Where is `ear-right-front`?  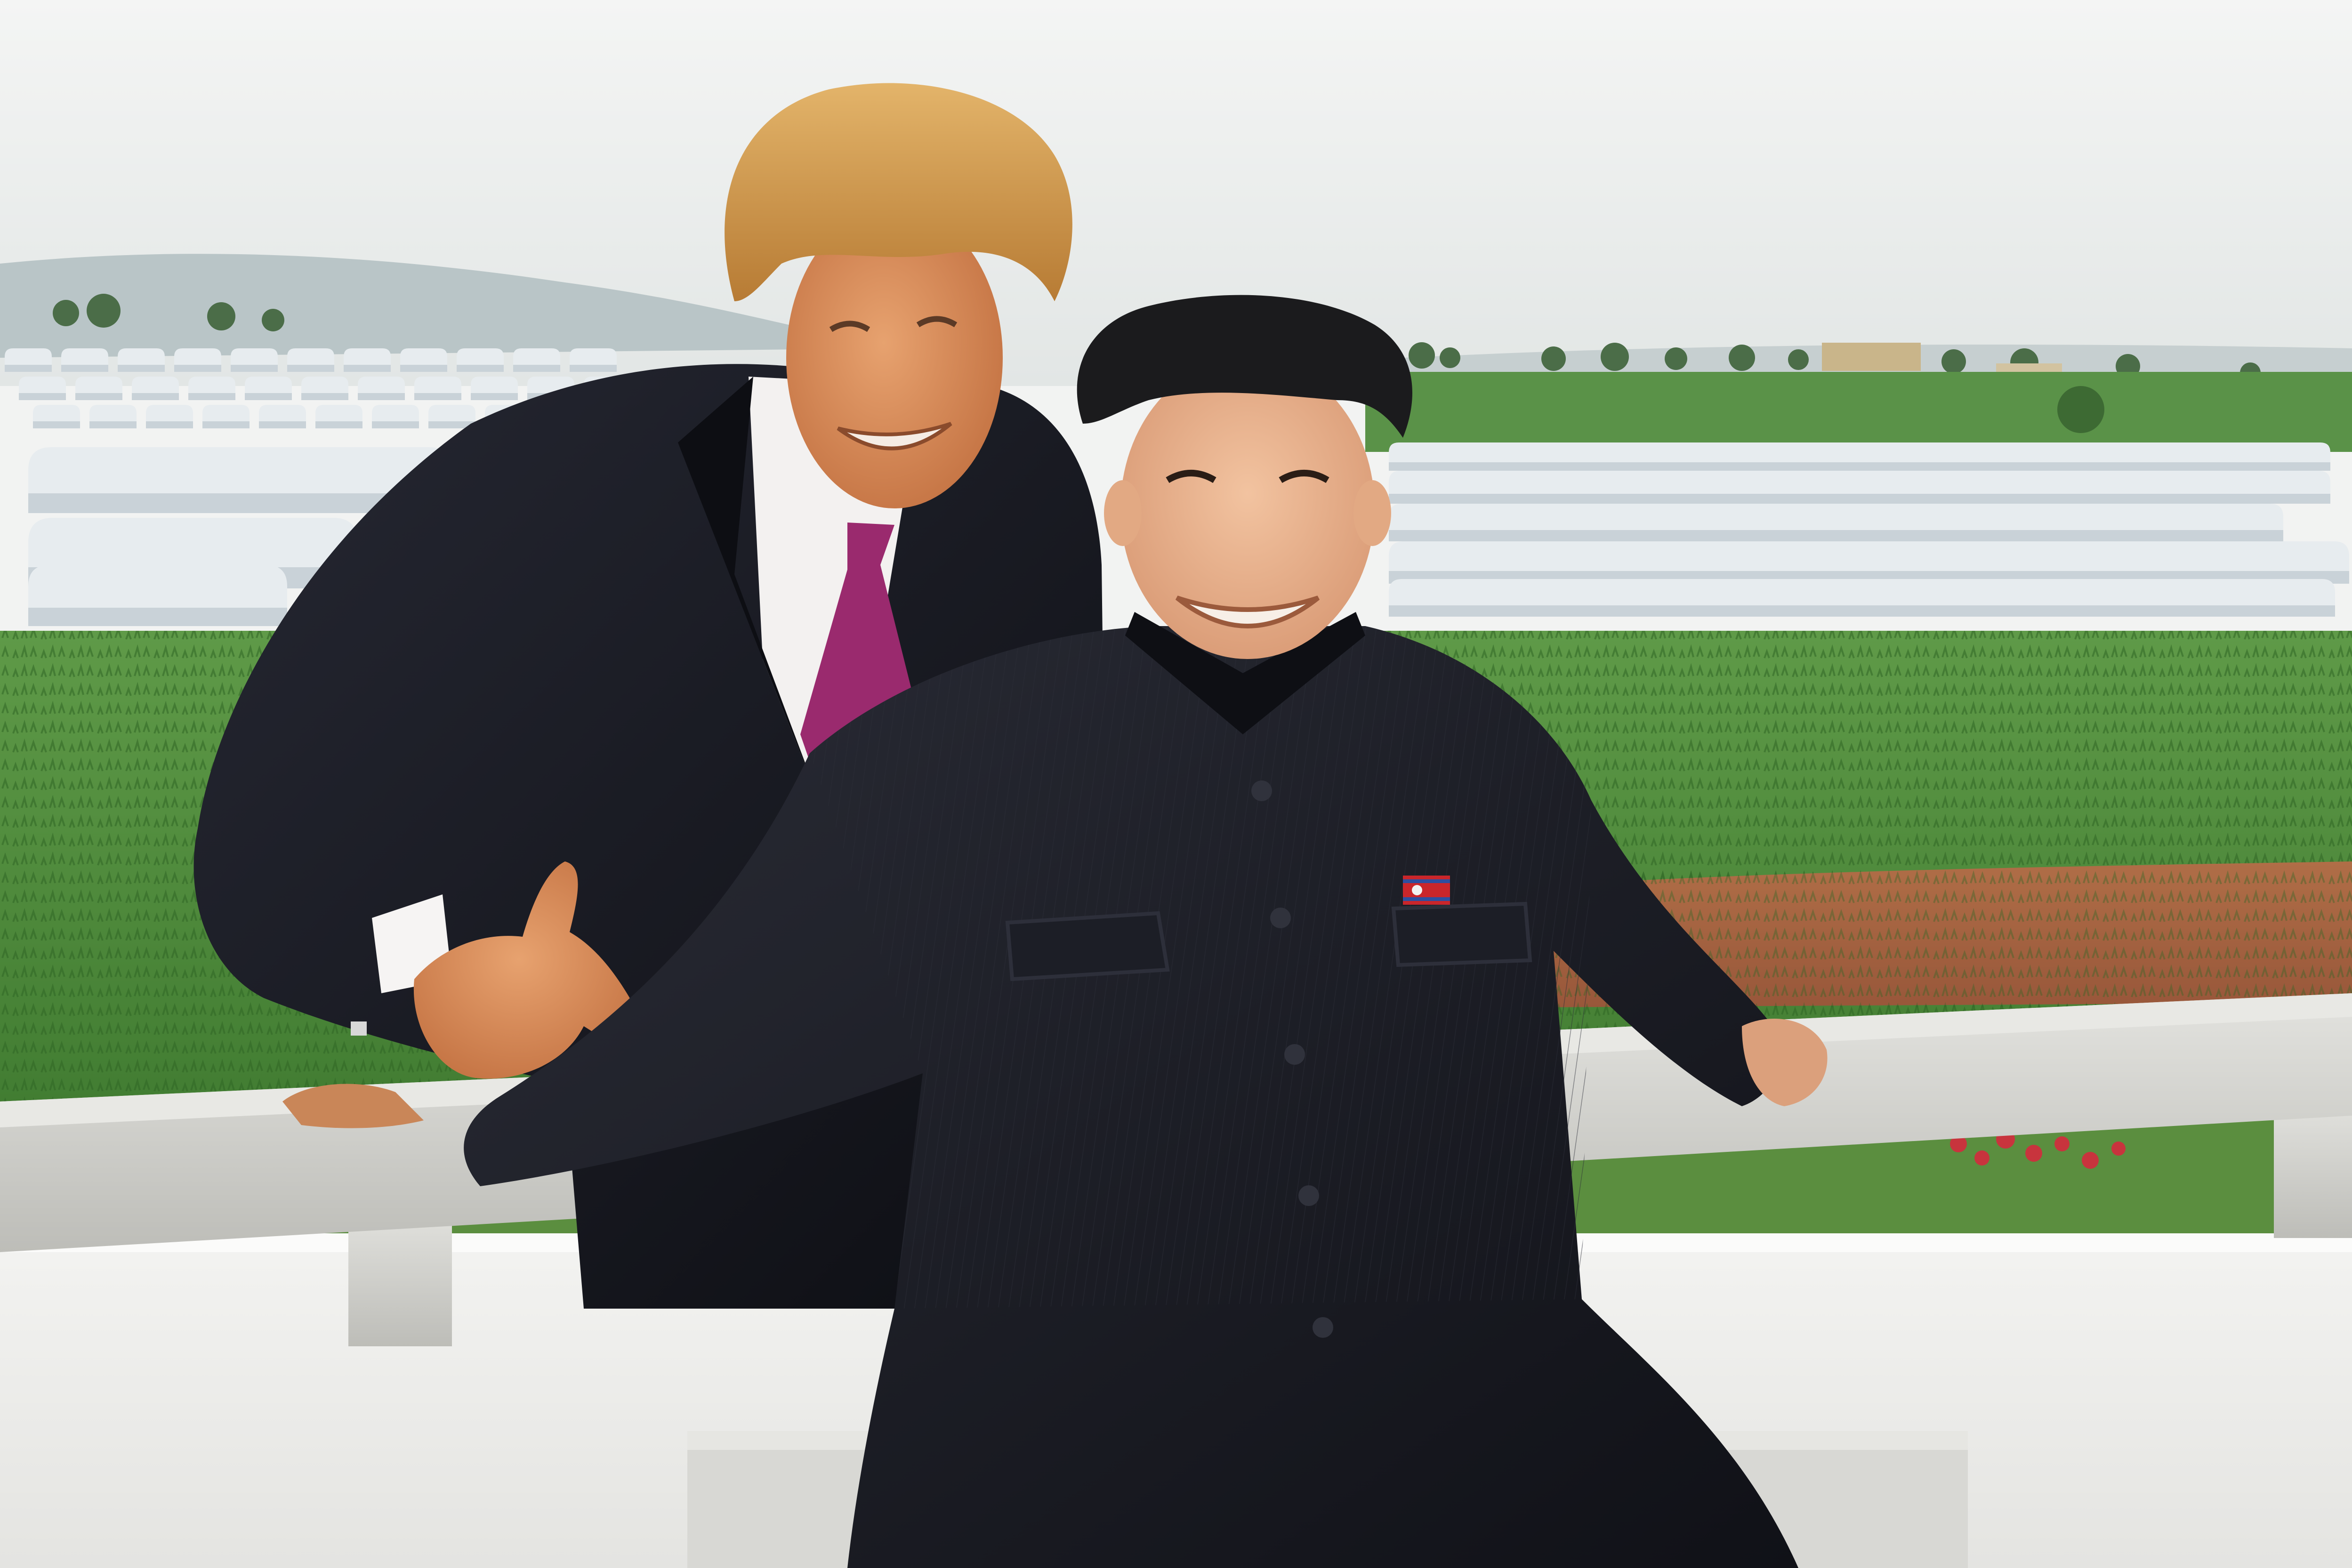 ear-right-front is located at coordinates (1372, 513).